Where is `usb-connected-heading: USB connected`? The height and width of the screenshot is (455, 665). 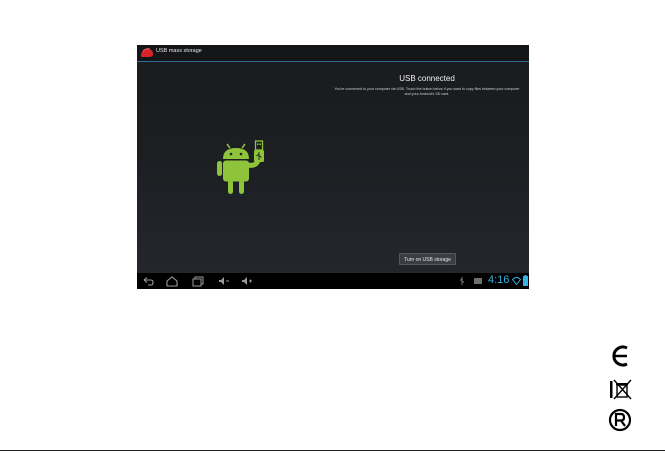
usb-connected-heading: USB connected is located at coordinates (427, 78).